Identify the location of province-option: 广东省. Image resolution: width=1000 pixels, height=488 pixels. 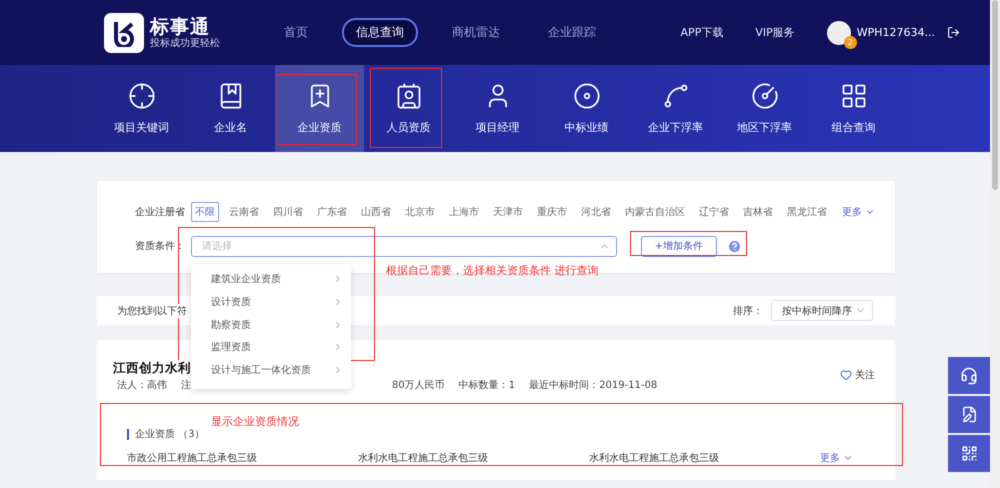
(332, 212).